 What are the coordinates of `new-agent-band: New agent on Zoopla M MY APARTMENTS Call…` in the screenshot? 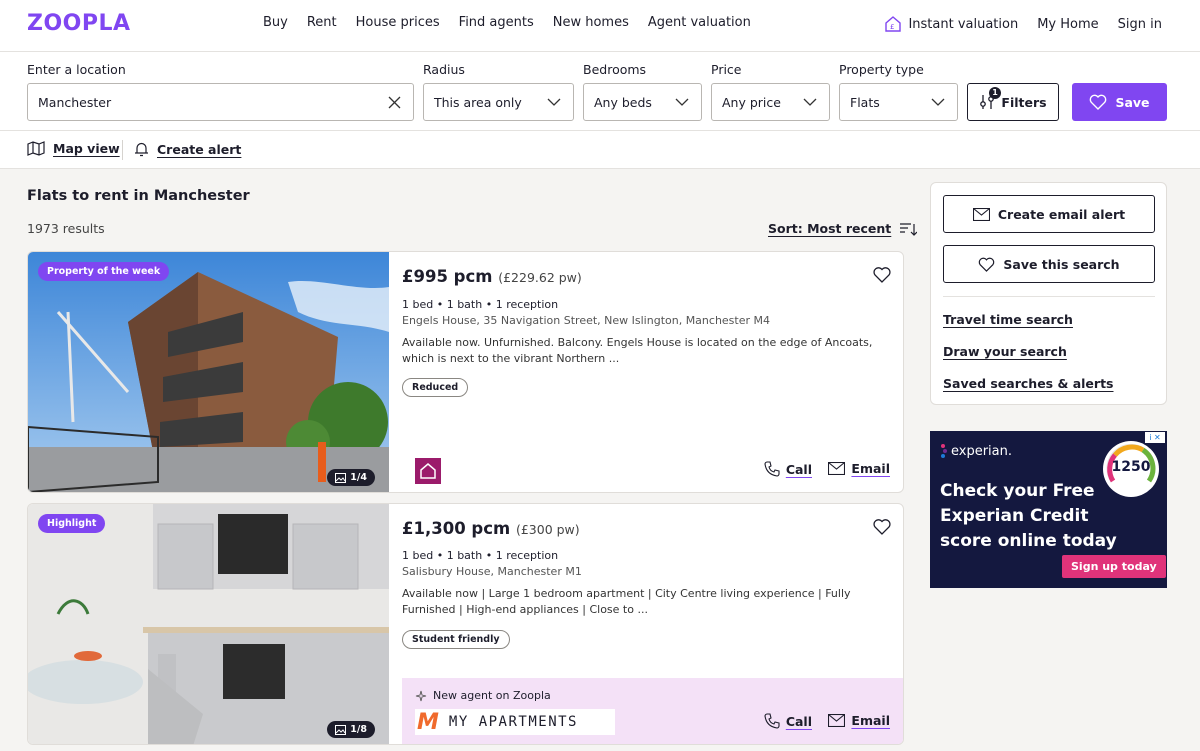 It's located at (652, 711).